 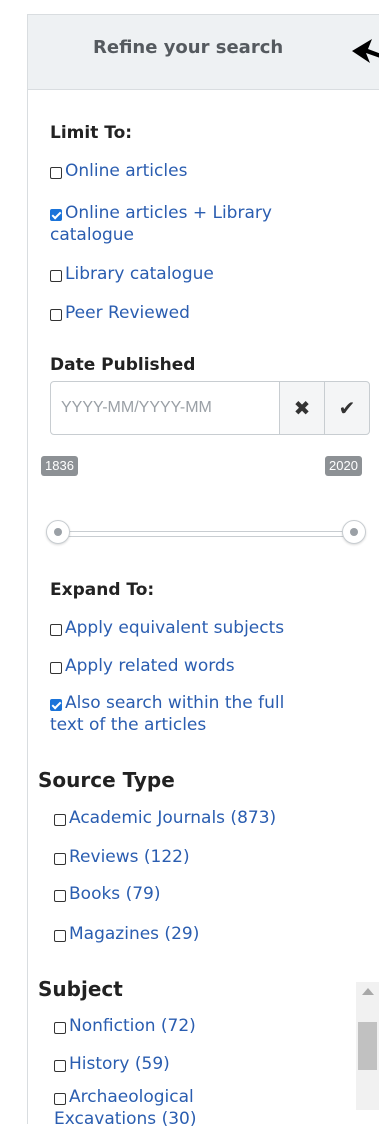 What do you see at coordinates (123, 365) in the screenshot?
I see `date-published-heading: Date Published` at bounding box center [123, 365].